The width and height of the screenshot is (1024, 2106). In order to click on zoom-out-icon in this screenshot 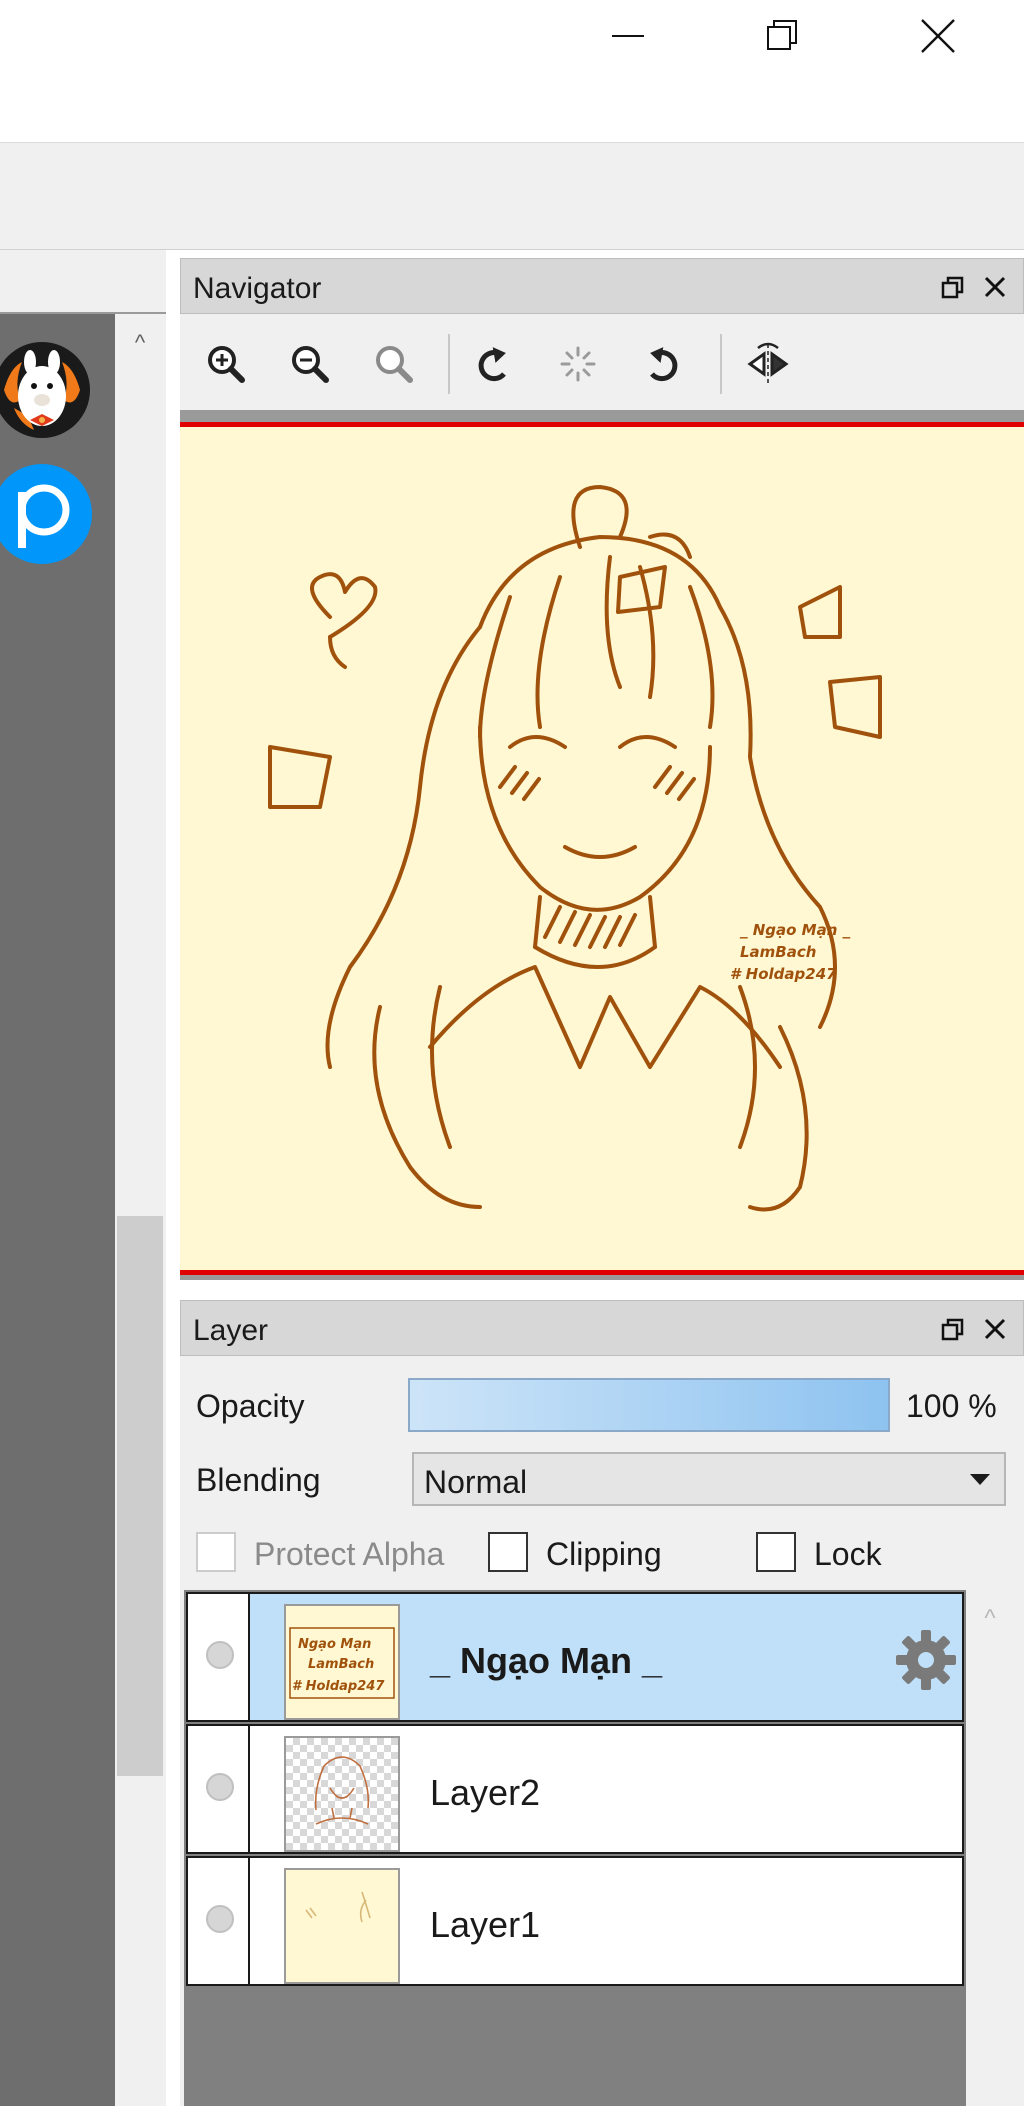, I will do `click(310, 364)`.